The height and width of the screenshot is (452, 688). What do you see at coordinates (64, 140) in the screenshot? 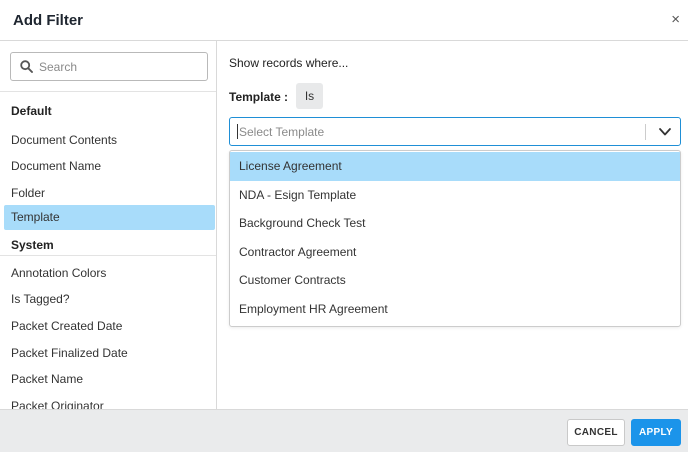
I see `sidebar-item-document-contents: Document Contents` at bounding box center [64, 140].